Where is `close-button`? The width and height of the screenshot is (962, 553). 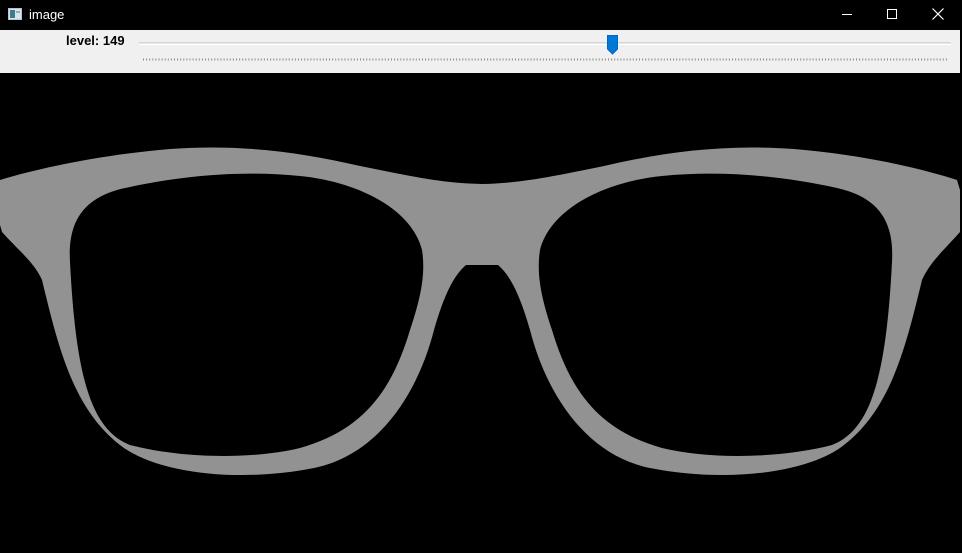
close-button is located at coordinates (939, 15).